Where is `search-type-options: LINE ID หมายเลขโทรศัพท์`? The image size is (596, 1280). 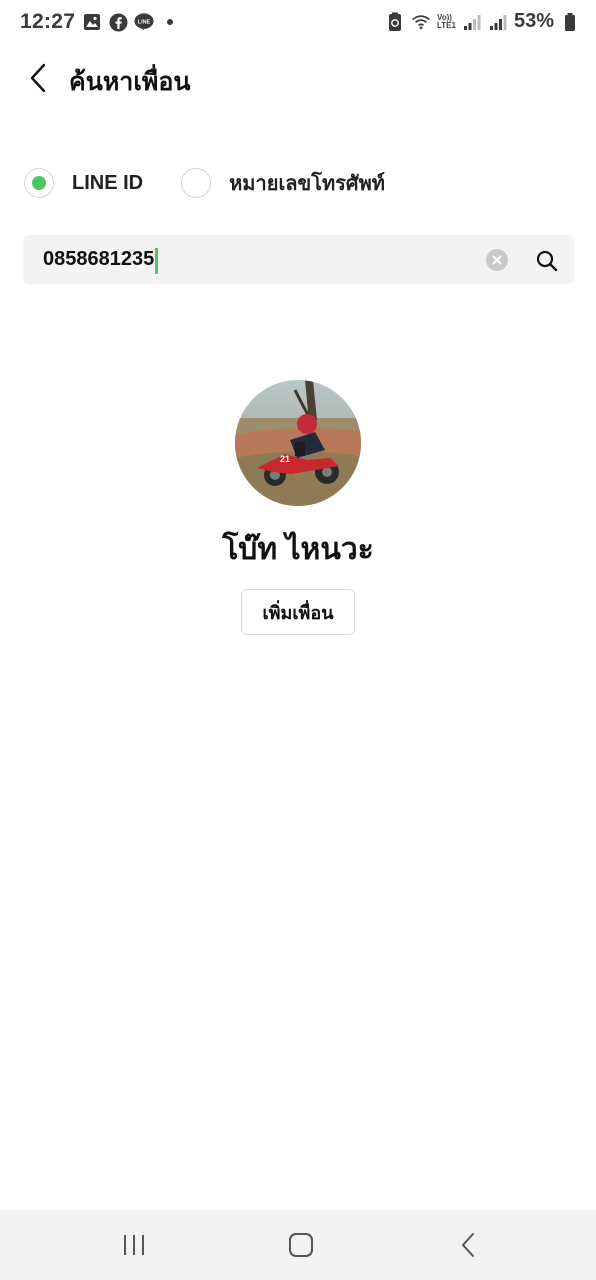
search-type-options: LINE ID หมายเลขโทรศัพท์ is located at coordinates (204, 183).